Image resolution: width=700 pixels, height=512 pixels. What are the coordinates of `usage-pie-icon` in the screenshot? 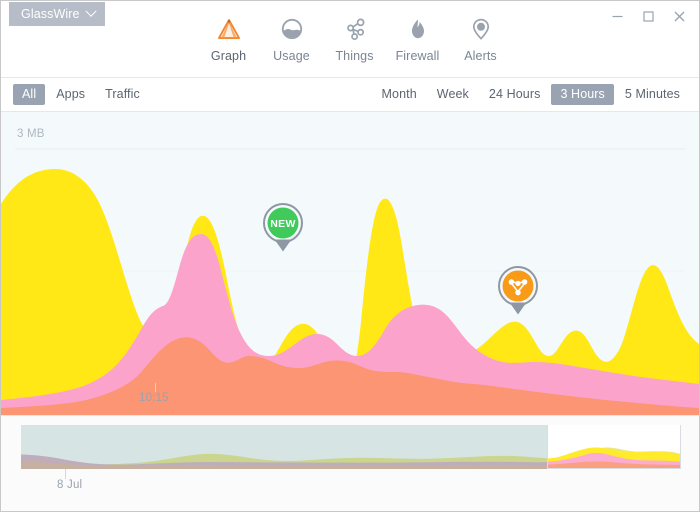 It's located at (292, 29).